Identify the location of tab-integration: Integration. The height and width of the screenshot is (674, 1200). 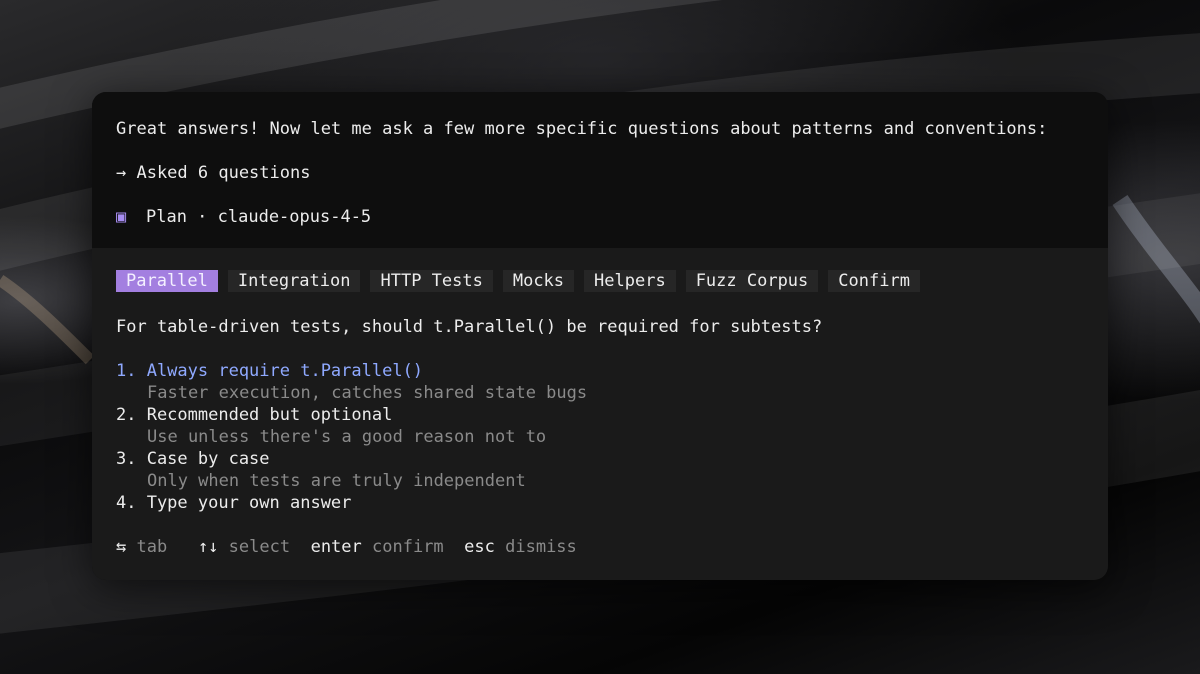
(294, 281).